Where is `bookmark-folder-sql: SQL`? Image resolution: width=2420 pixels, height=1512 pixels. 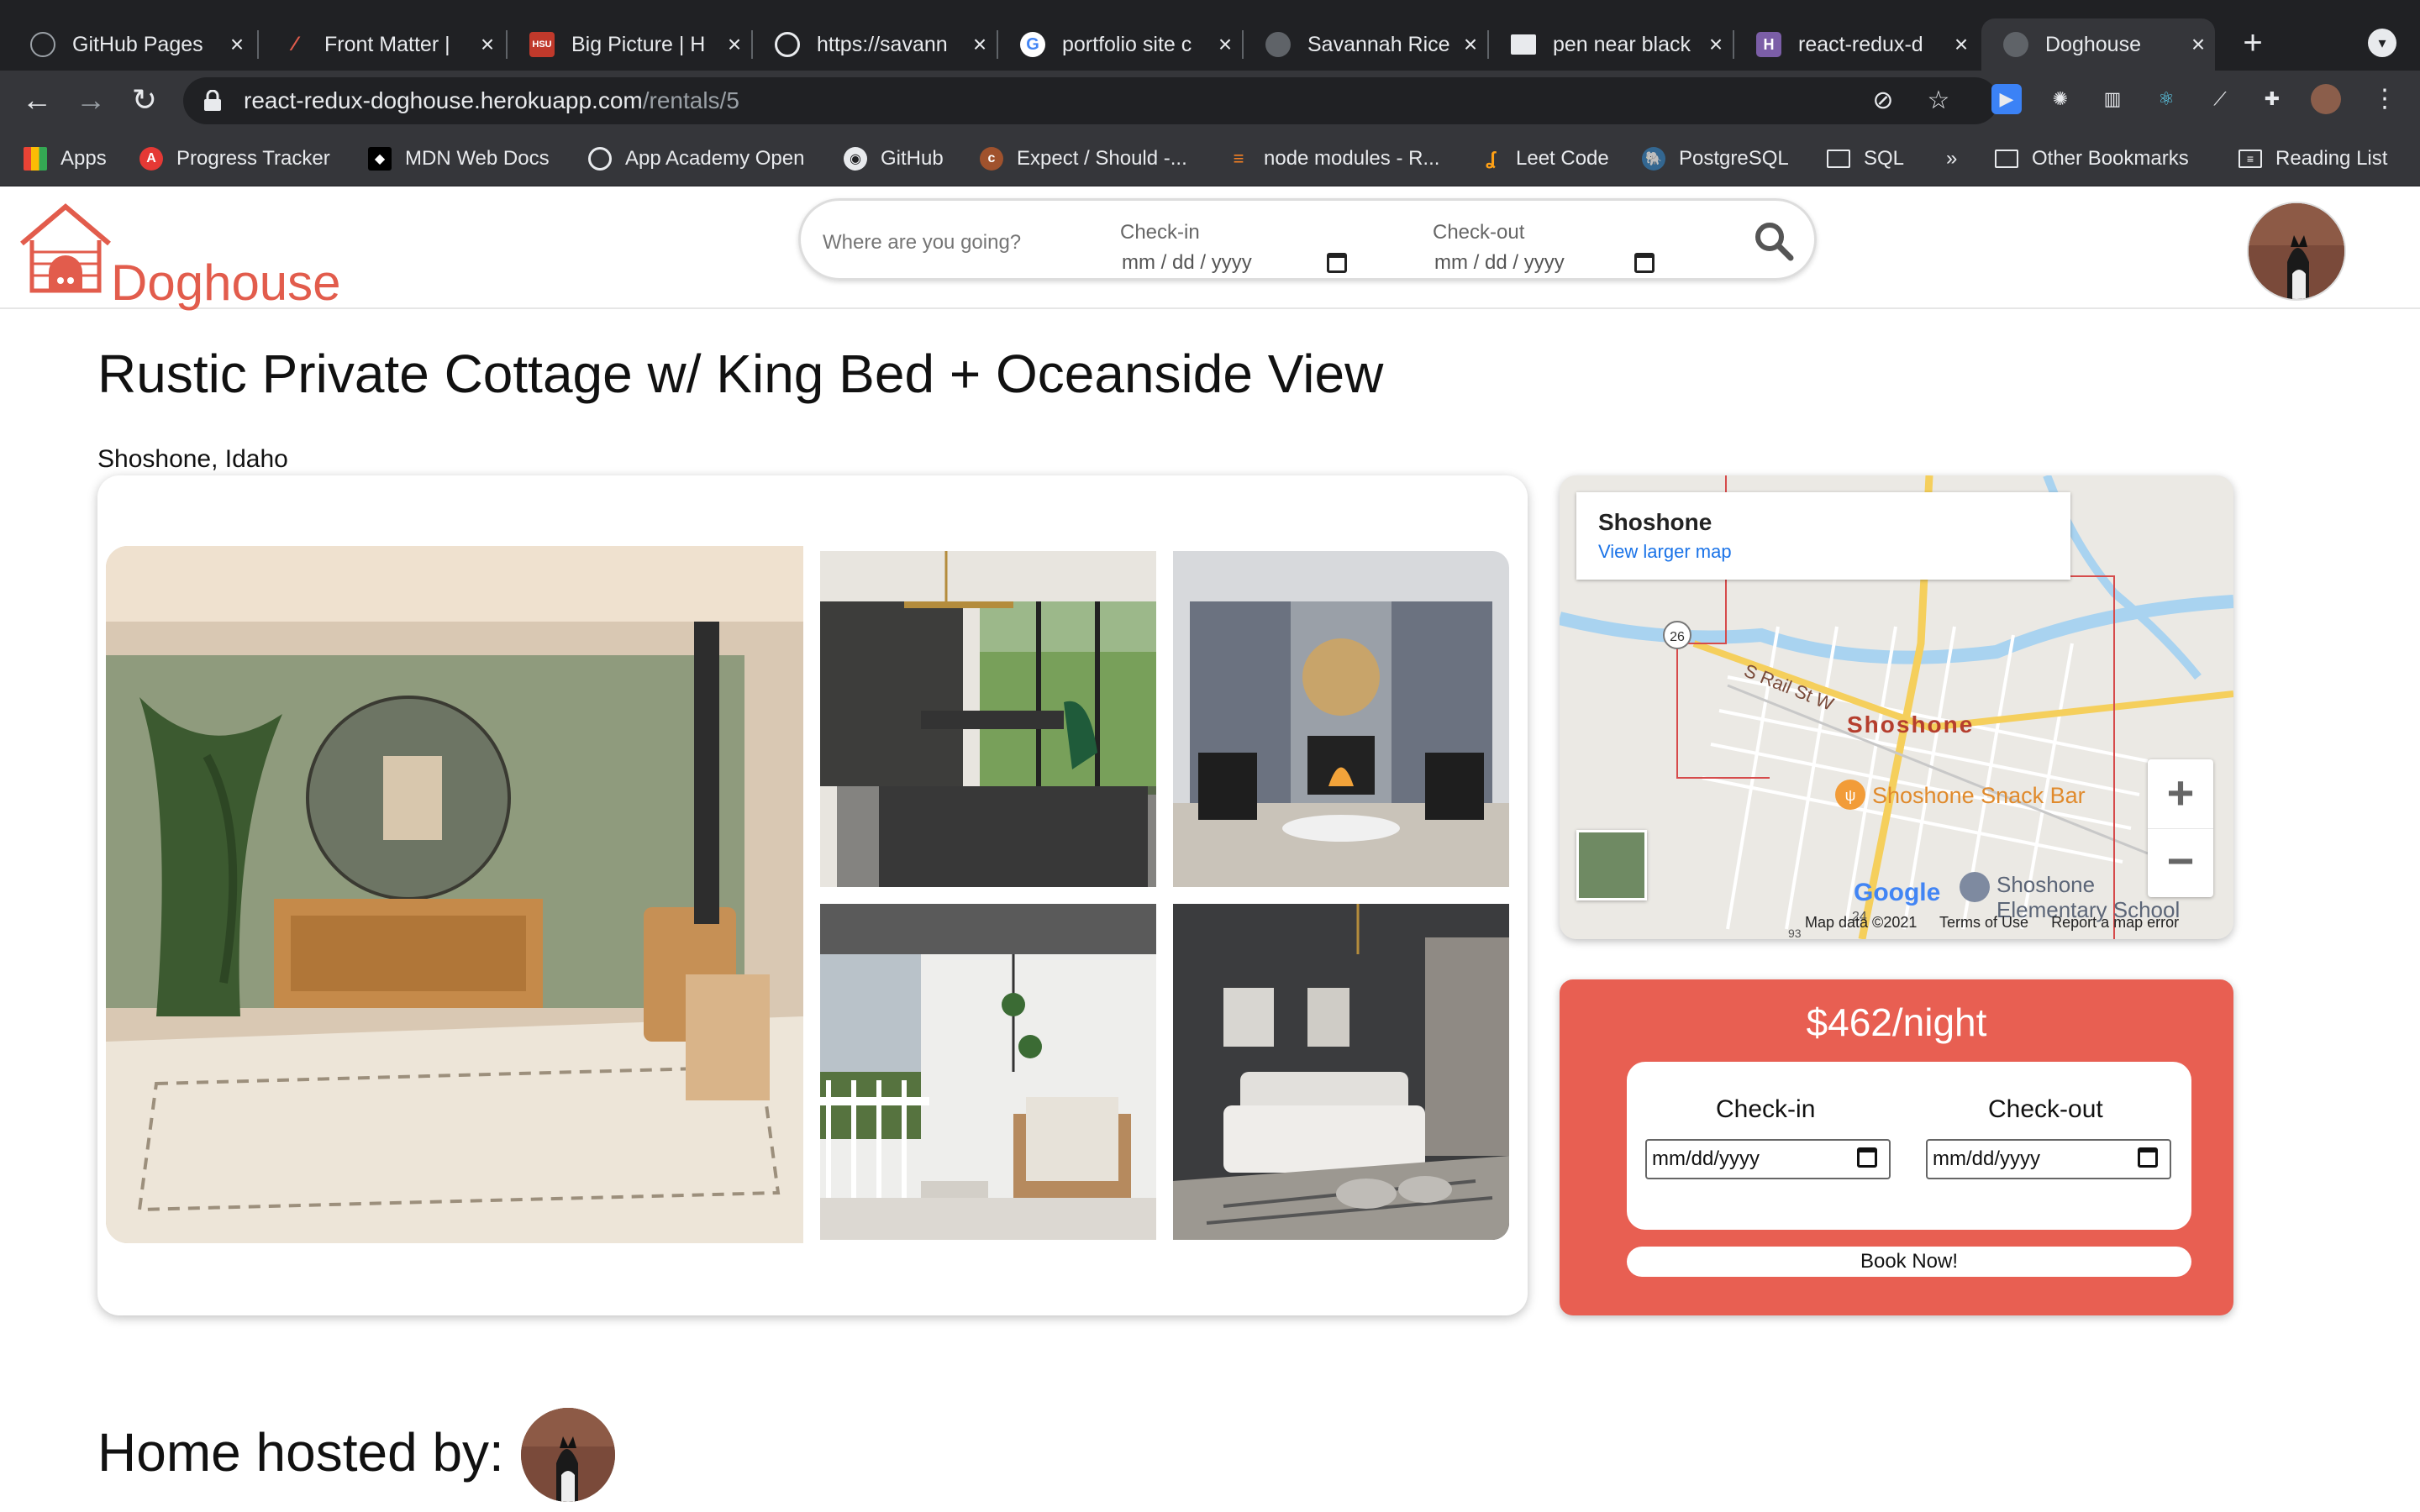
bookmark-folder-sql: SQL is located at coordinates (1865, 158).